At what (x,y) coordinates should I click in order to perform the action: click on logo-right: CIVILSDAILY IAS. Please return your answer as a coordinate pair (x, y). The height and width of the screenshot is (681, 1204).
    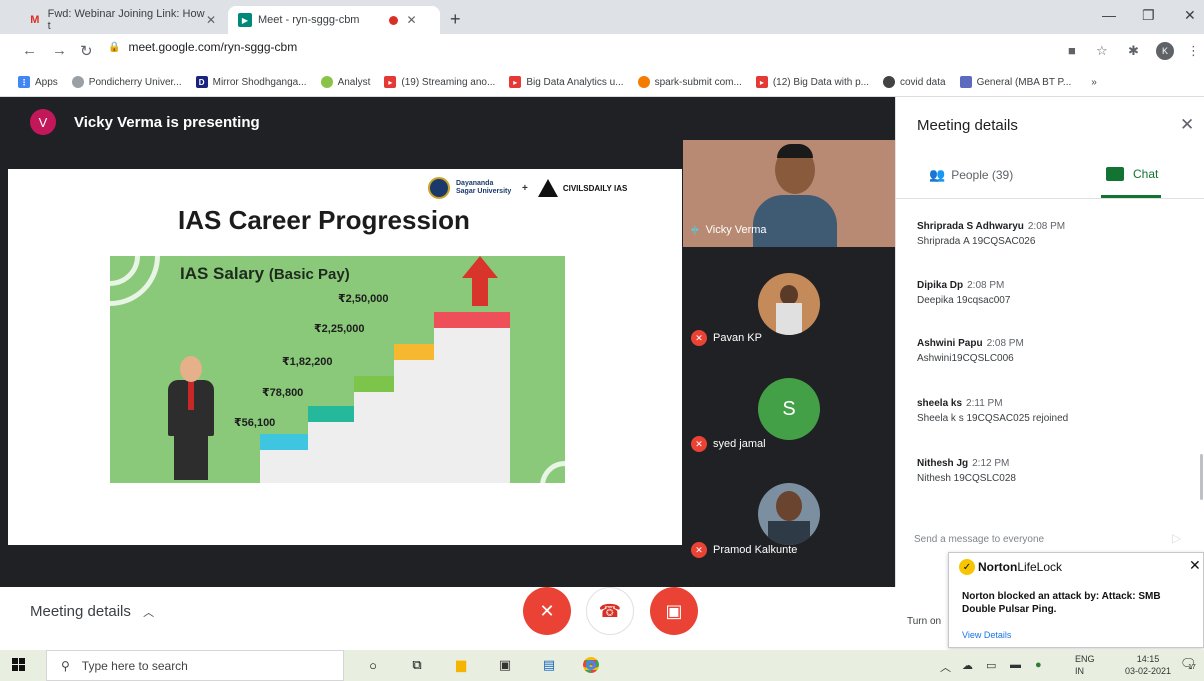
    Looking at the image, I should click on (595, 188).